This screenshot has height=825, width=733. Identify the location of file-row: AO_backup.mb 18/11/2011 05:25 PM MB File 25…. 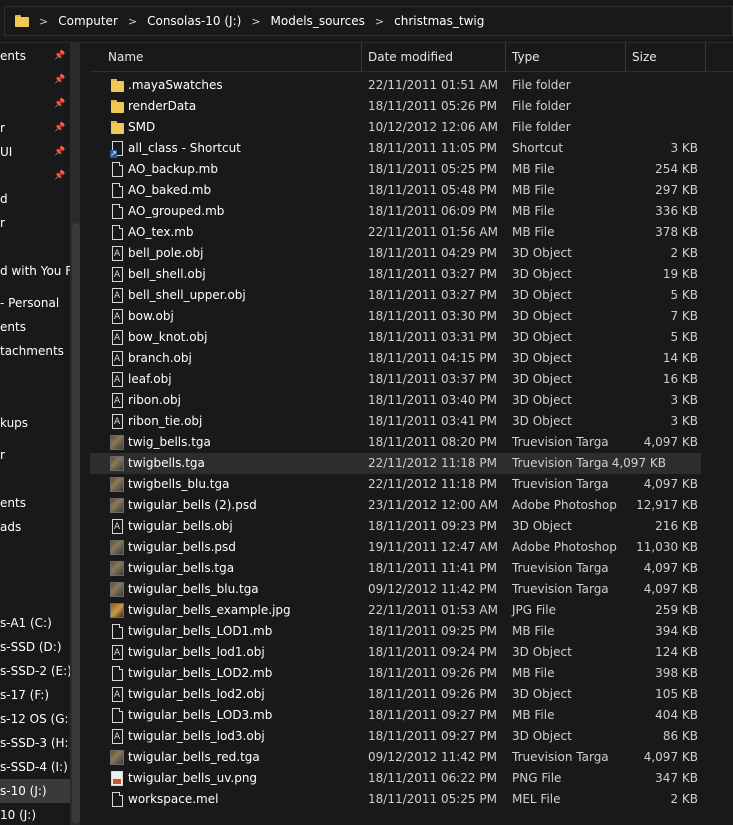
(411, 169).